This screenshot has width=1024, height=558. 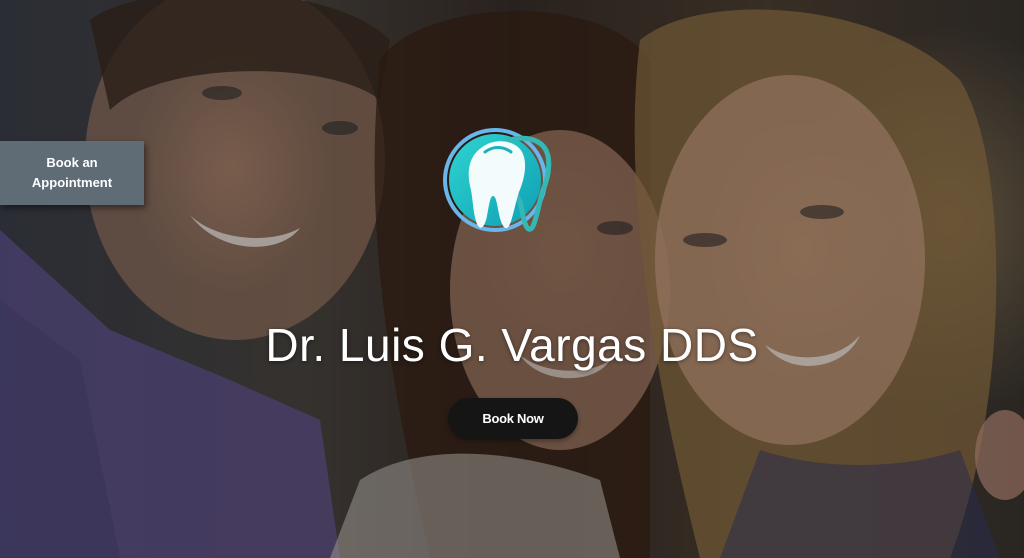 I want to click on book-now-button: Book Now, so click(x=513, y=418).